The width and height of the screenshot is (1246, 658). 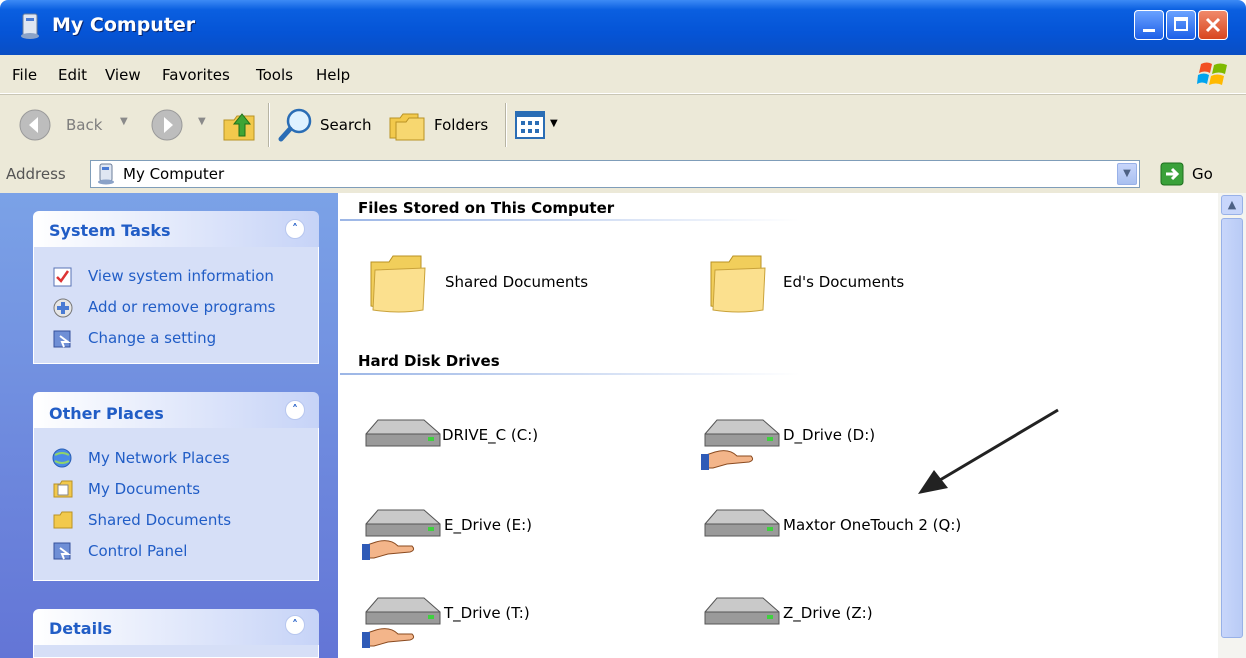 What do you see at coordinates (181, 276) in the screenshot?
I see `view-system-information-link: View system information` at bounding box center [181, 276].